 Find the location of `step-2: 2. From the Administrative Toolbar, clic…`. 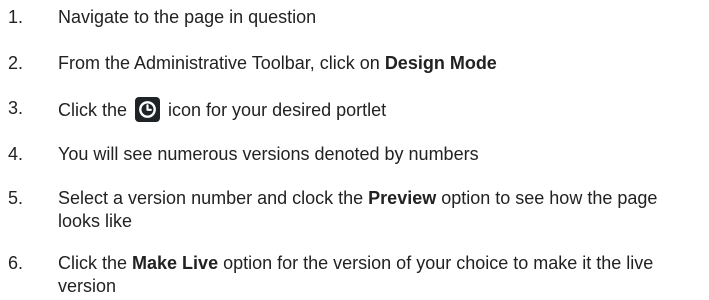

step-2: 2. From the Administrative Toolbar, clic… is located at coordinates (354, 63).